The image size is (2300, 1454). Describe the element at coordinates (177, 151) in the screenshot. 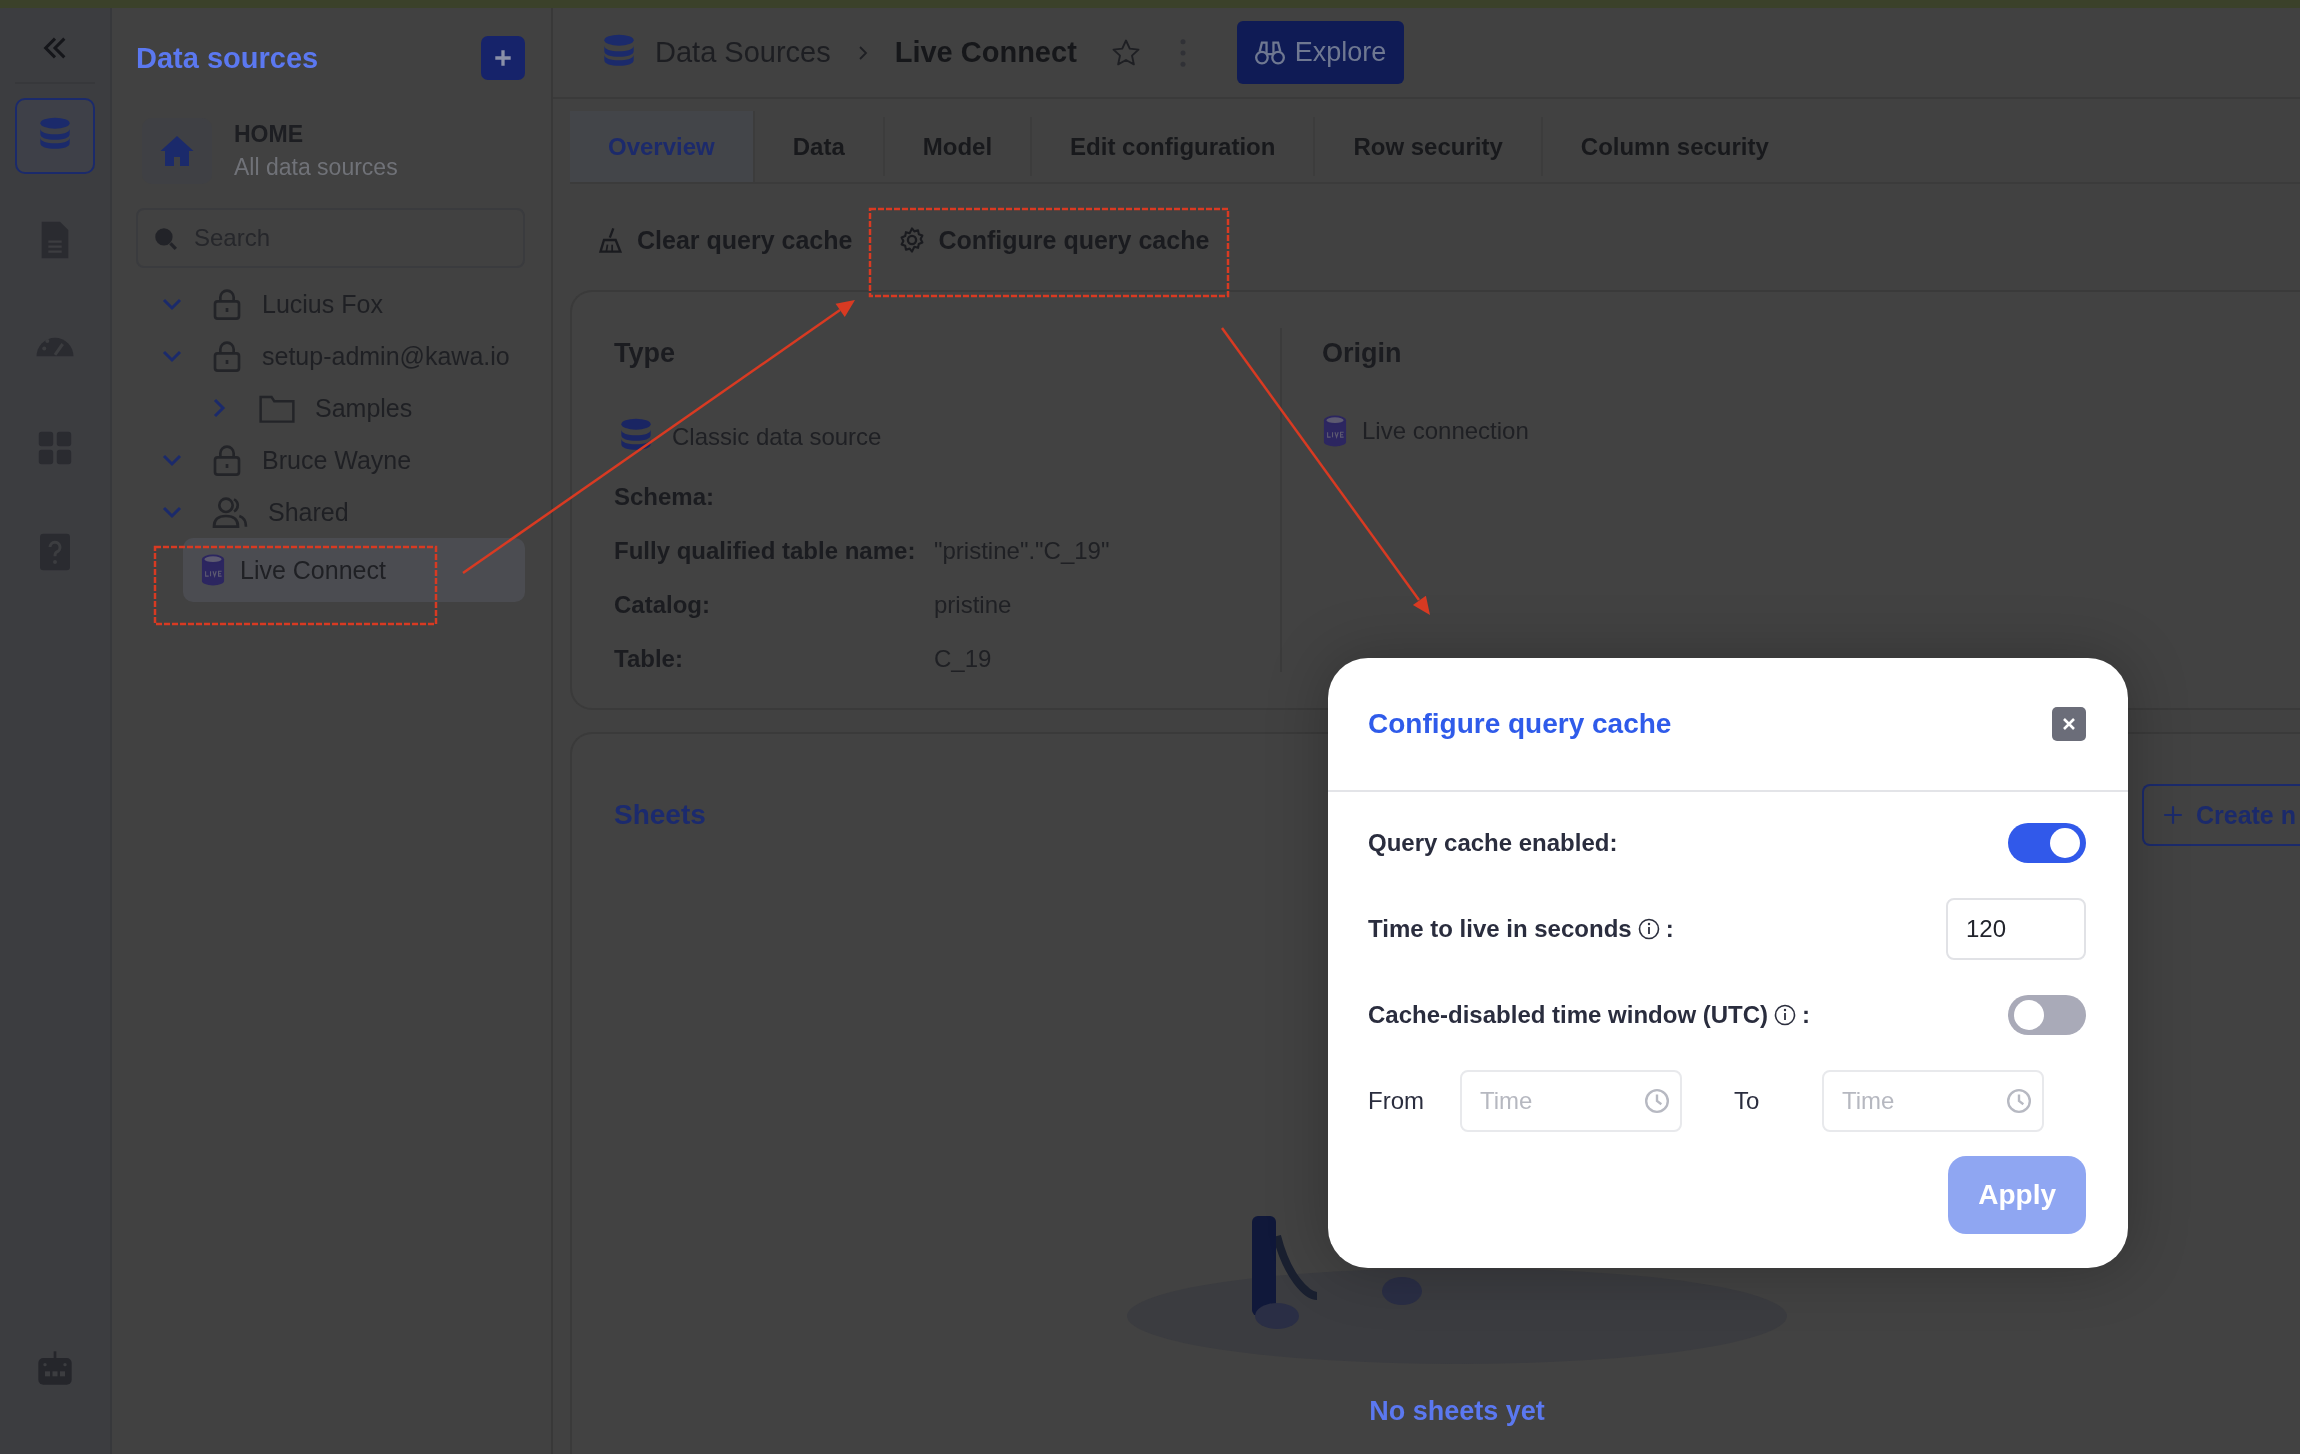

I see `house-icon` at that location.